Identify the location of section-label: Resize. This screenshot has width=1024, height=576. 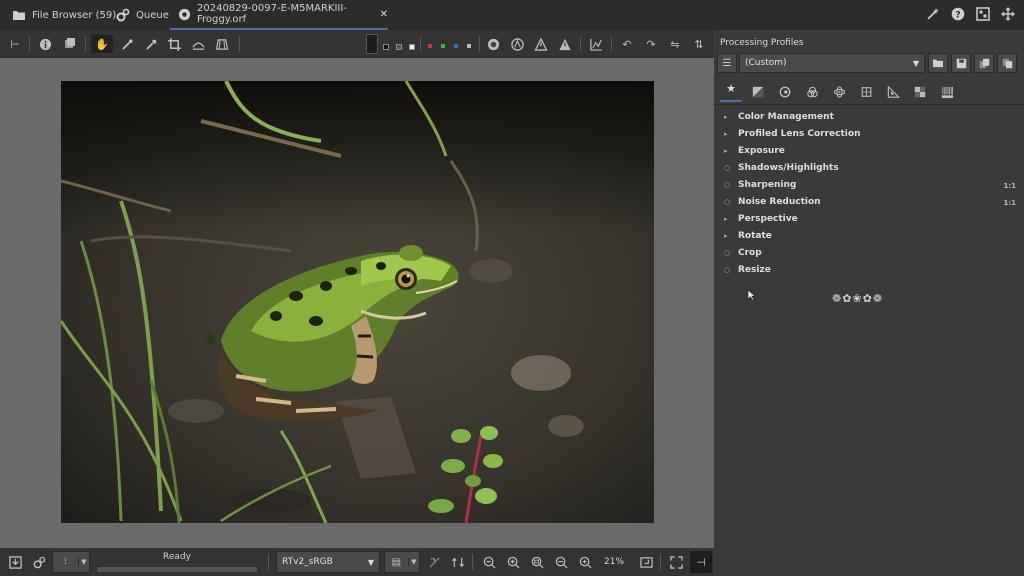
(754, 270).